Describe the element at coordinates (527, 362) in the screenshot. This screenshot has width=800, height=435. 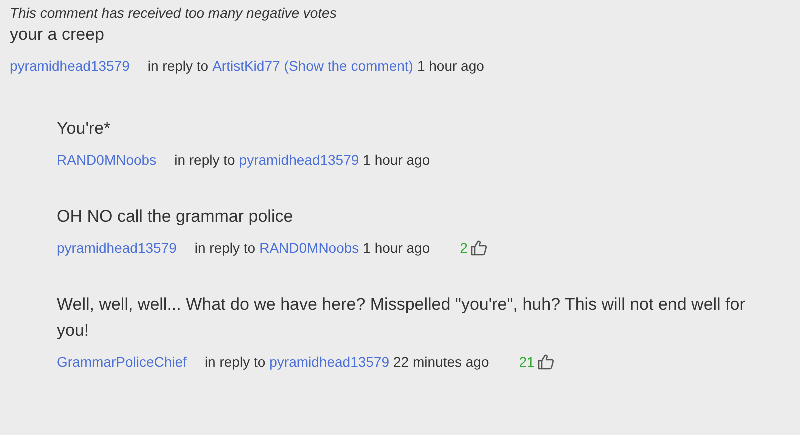
I see `like-count: 21` at that location.